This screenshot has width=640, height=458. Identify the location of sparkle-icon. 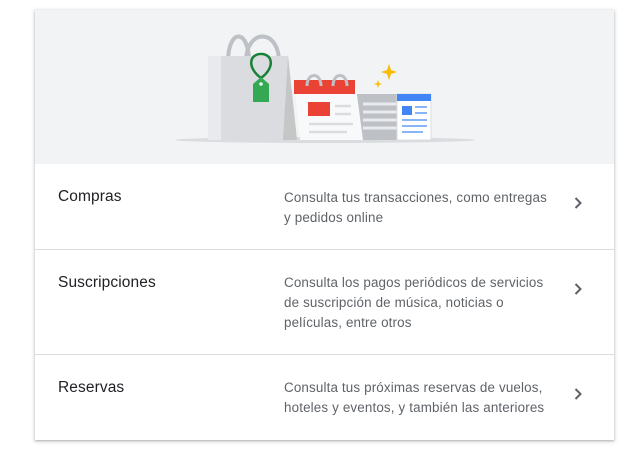
(385, 76).